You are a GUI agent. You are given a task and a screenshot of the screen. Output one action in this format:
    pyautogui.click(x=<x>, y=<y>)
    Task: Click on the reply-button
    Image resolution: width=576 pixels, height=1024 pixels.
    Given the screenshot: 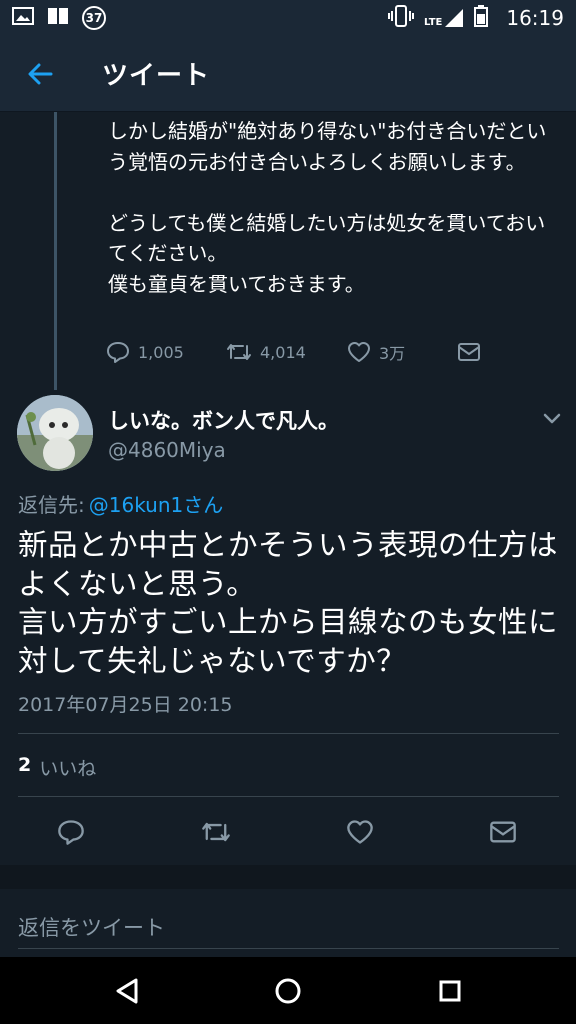 What is the action you would take?
    pyautogui.click(x=71, y=832)
    